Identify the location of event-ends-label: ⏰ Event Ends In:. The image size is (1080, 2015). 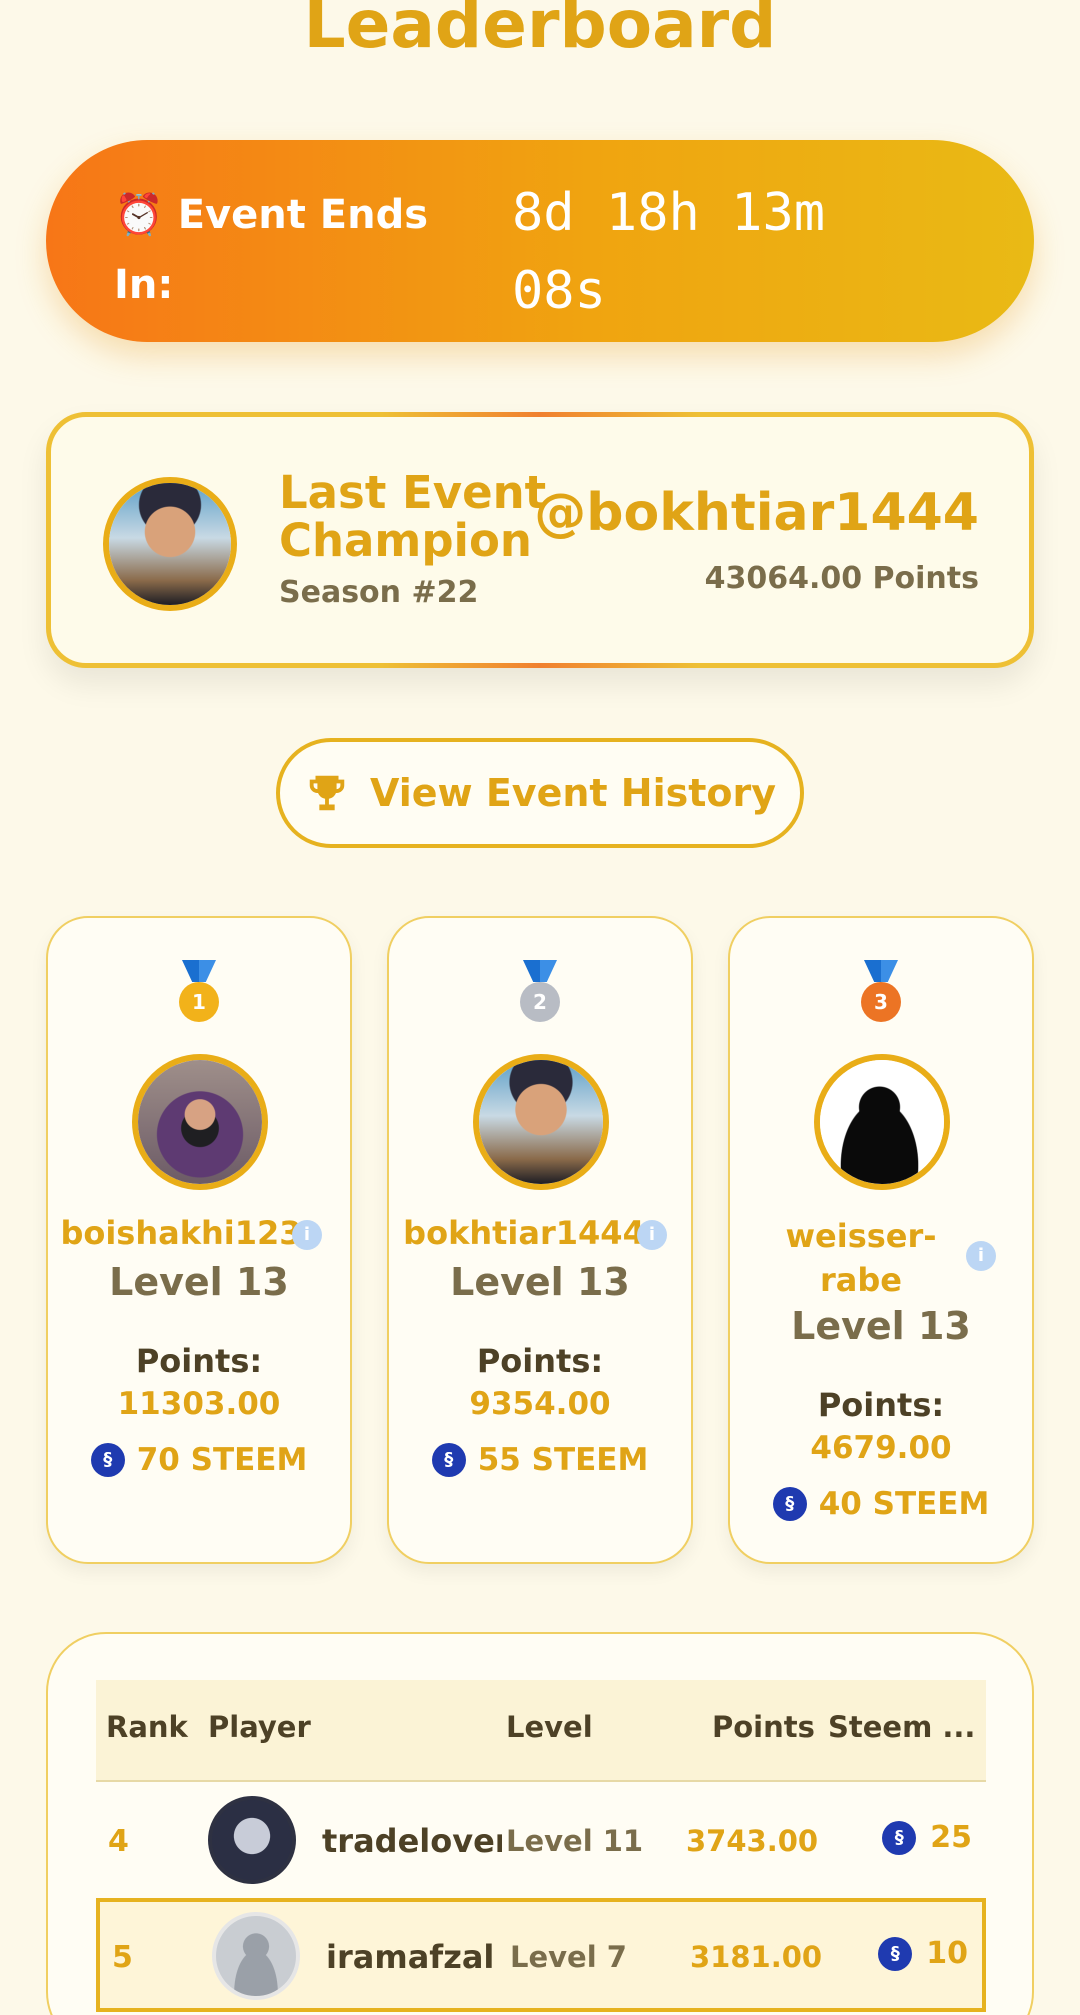
(271, 250).